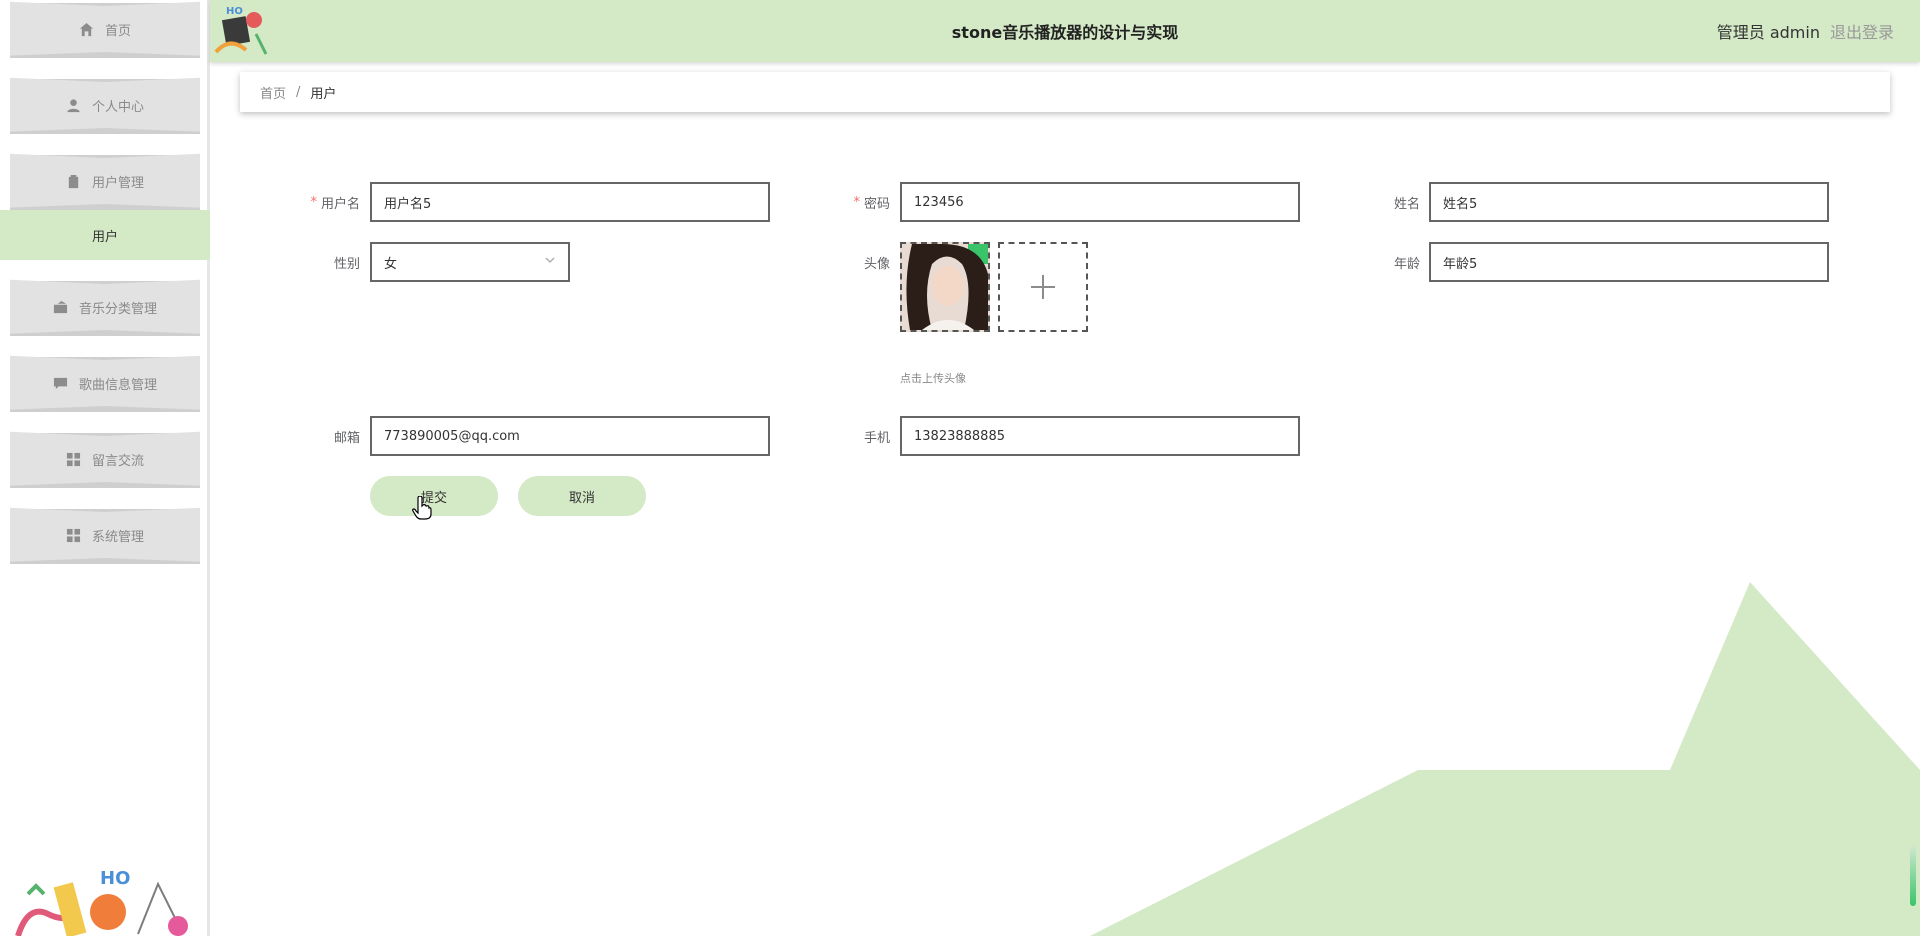 This screenshot has width=1920, height=936. What do you see at coordinates (117, 461) in the screenshot?
I see `sidebar-item-label: 留言交流` at bounding box center [117, 461].